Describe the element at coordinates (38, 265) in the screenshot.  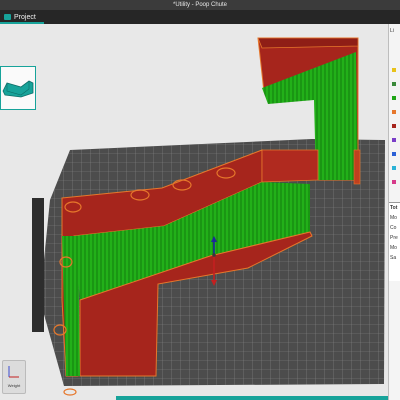
I see `bed-rail` at that location.